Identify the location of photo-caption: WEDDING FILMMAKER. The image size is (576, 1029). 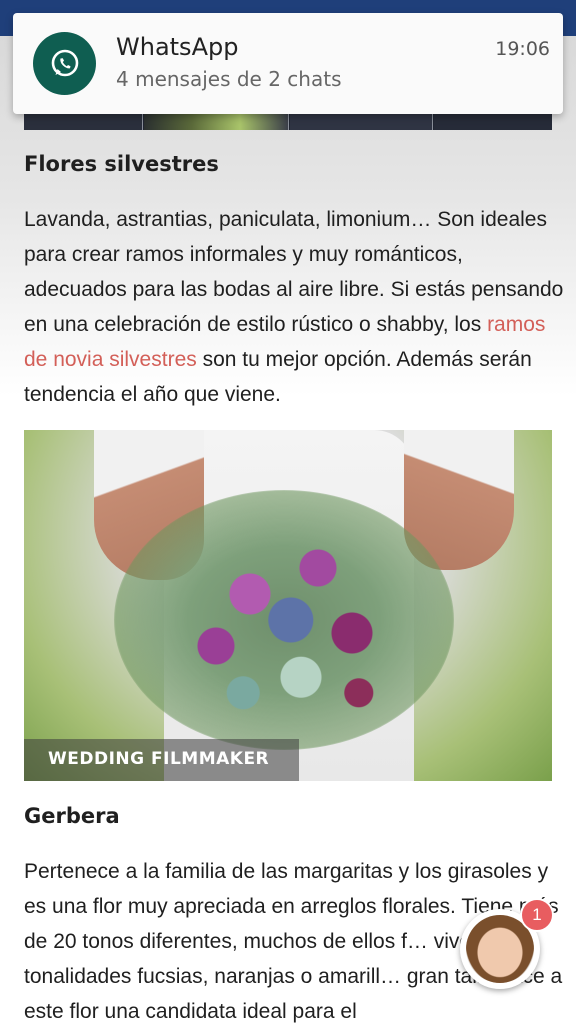
(158, 759).